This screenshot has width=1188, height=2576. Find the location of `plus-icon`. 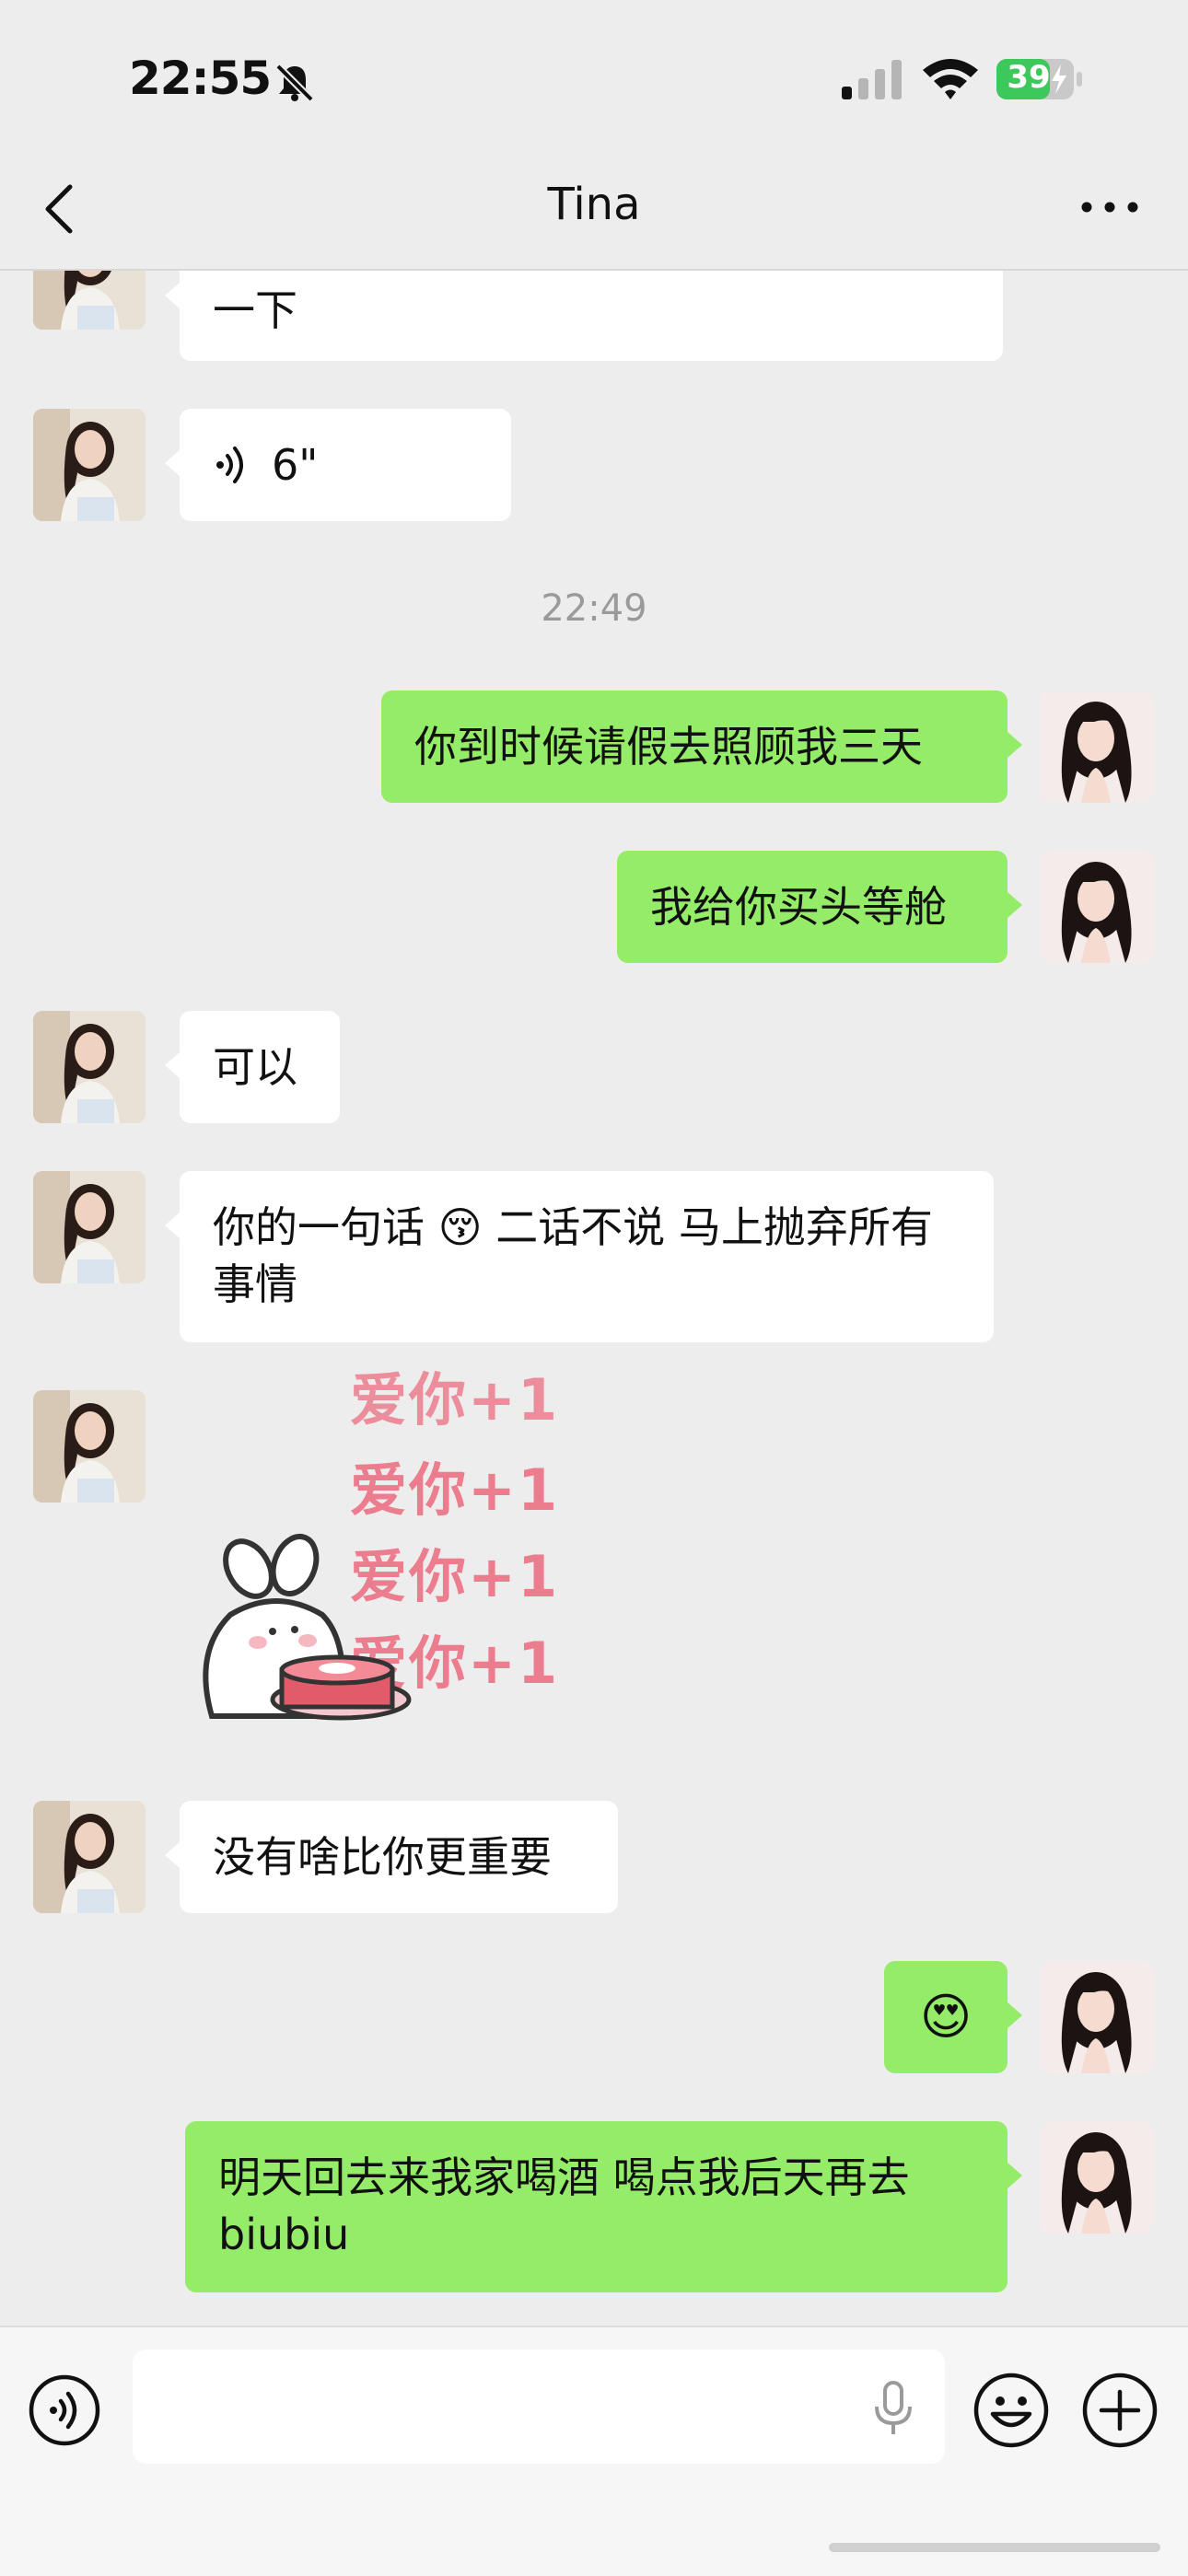

plus-icon is located at coordinates (1120, 2410).